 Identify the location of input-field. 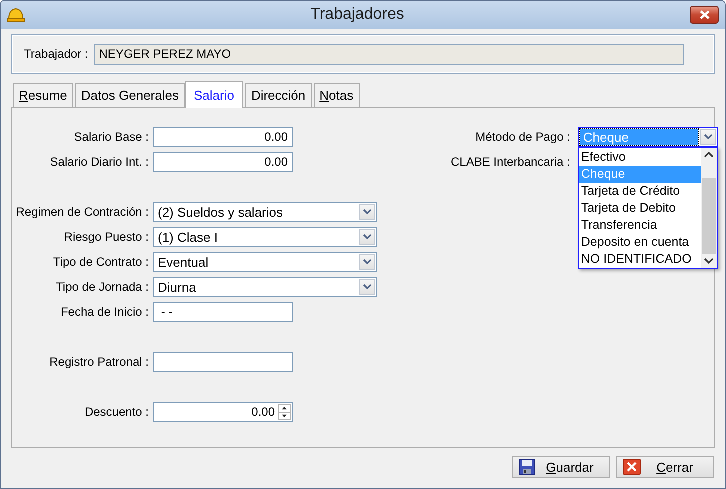
(223, 362).